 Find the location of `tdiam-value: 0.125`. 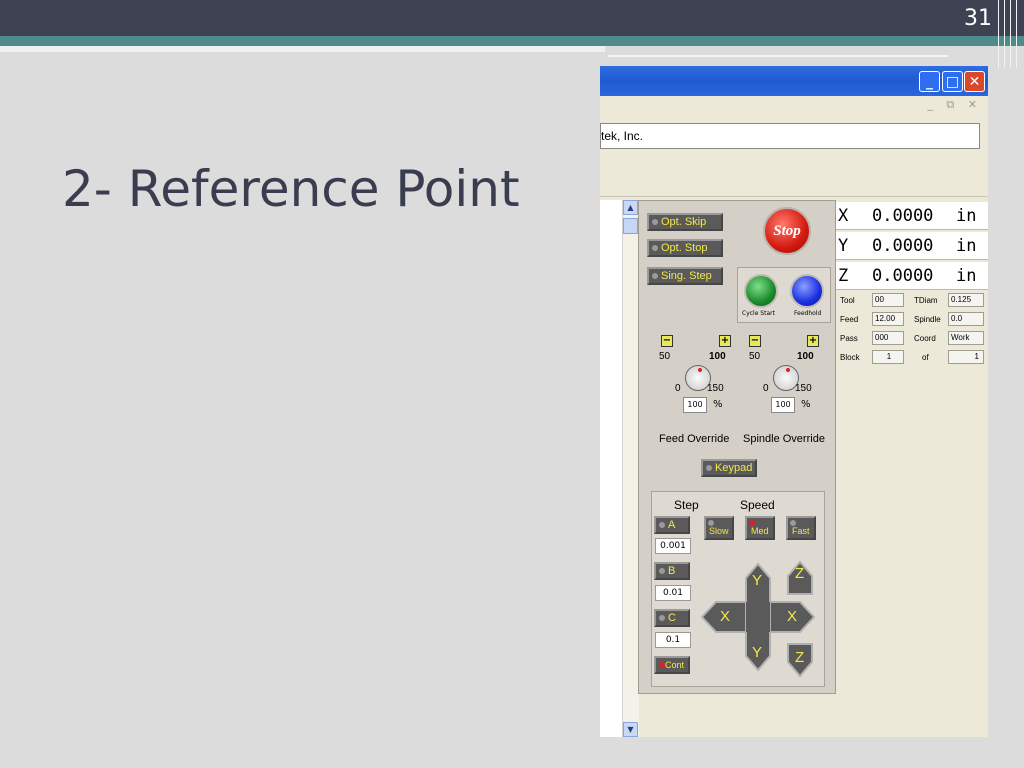

tdiam-value: 0.125 is located at coordinates (966, 300).